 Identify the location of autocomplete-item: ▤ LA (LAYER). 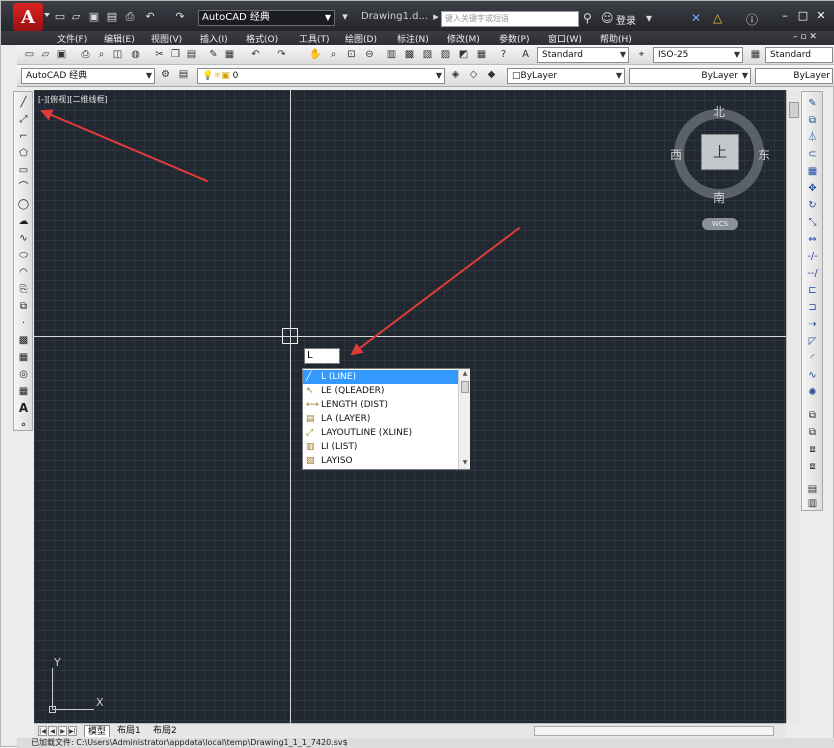
(380, 419).